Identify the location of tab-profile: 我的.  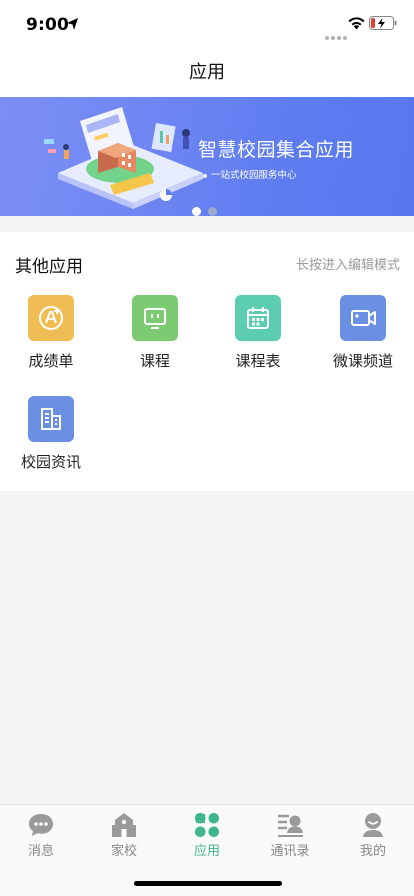
(373, 835).